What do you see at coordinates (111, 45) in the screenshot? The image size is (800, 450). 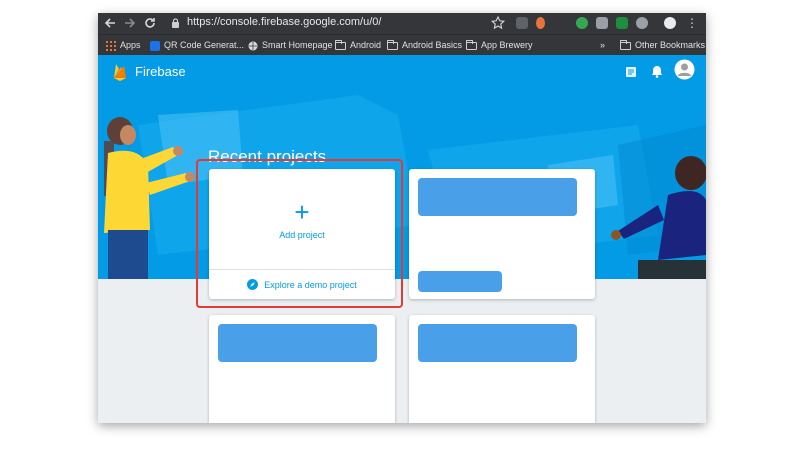 I see `apps-grid-icon` at bounding box center [111, 45].